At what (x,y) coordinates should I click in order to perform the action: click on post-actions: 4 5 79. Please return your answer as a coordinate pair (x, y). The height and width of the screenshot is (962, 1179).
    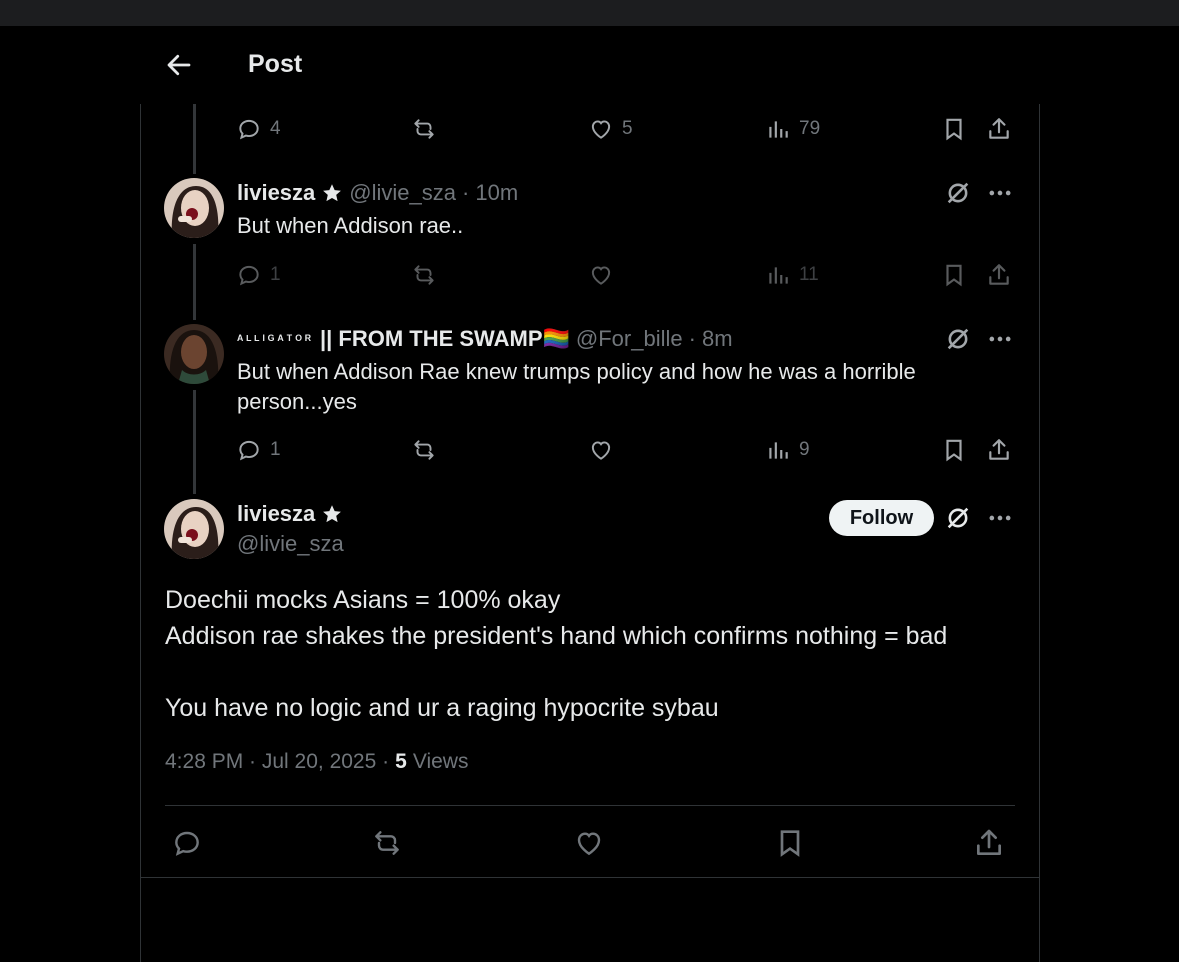
    Looking at the image, I should click on (626, 129).